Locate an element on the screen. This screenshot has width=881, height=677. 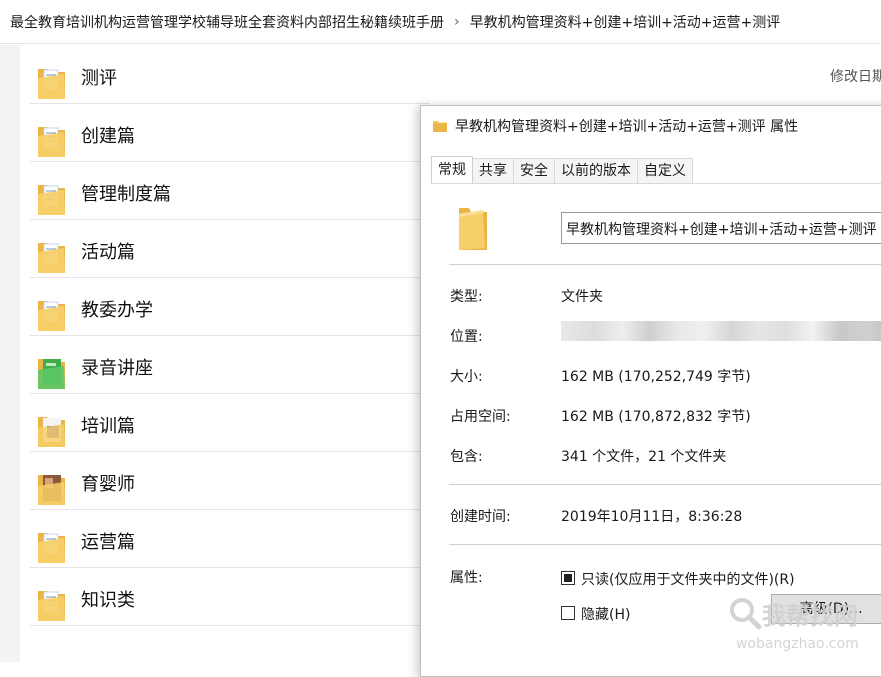
folder-audio-icon is located at coordinates (52, 373).